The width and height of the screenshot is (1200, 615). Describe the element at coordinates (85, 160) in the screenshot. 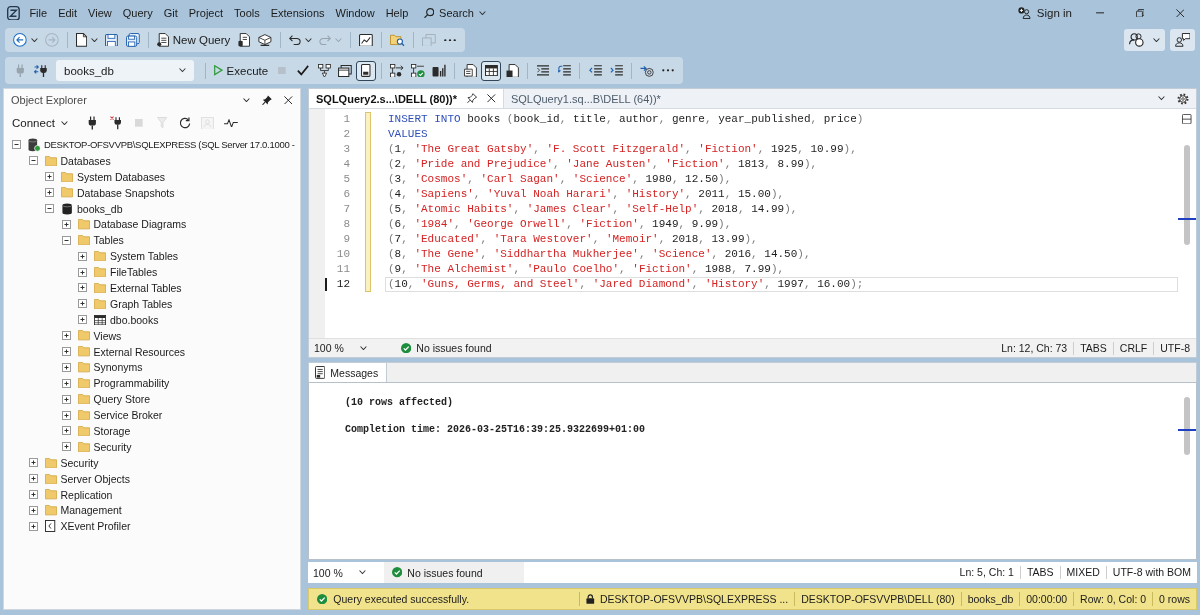

I see `tree-item: Databases` at that location.